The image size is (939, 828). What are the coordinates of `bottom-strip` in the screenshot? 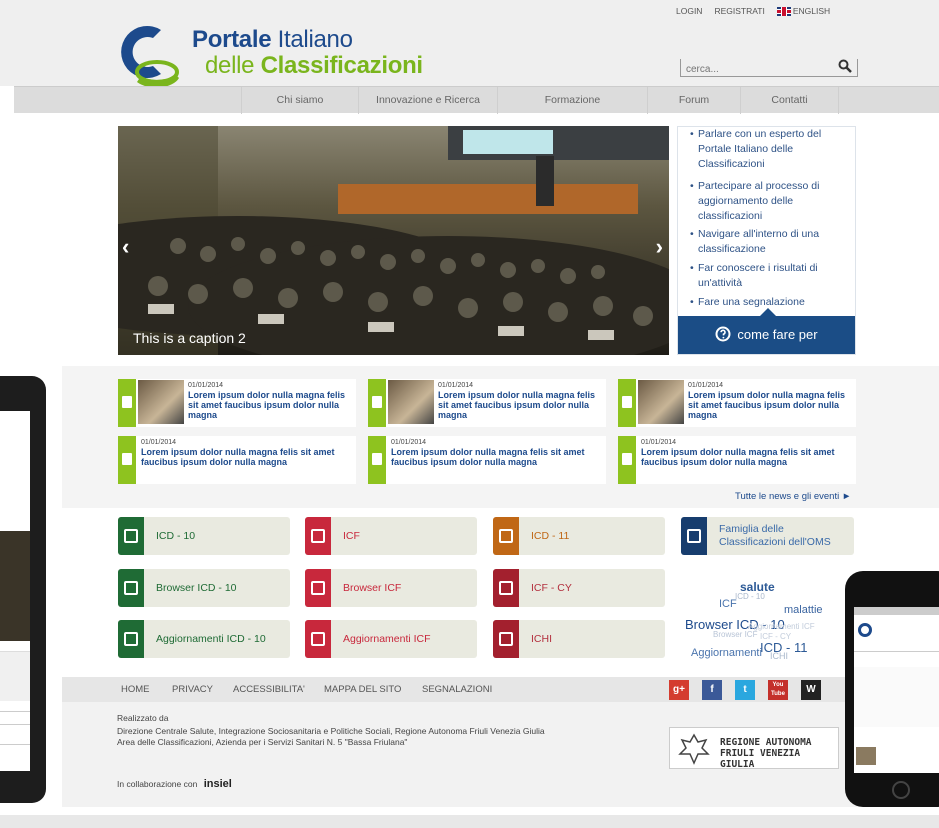 It's located at (469, 821).